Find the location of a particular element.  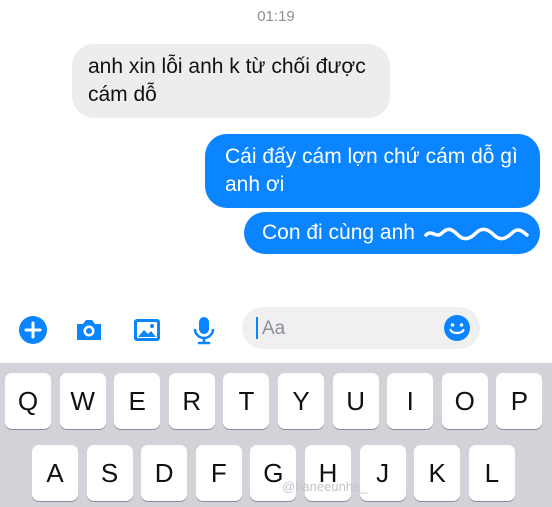

text-caret is located at coordinates (257, 328).